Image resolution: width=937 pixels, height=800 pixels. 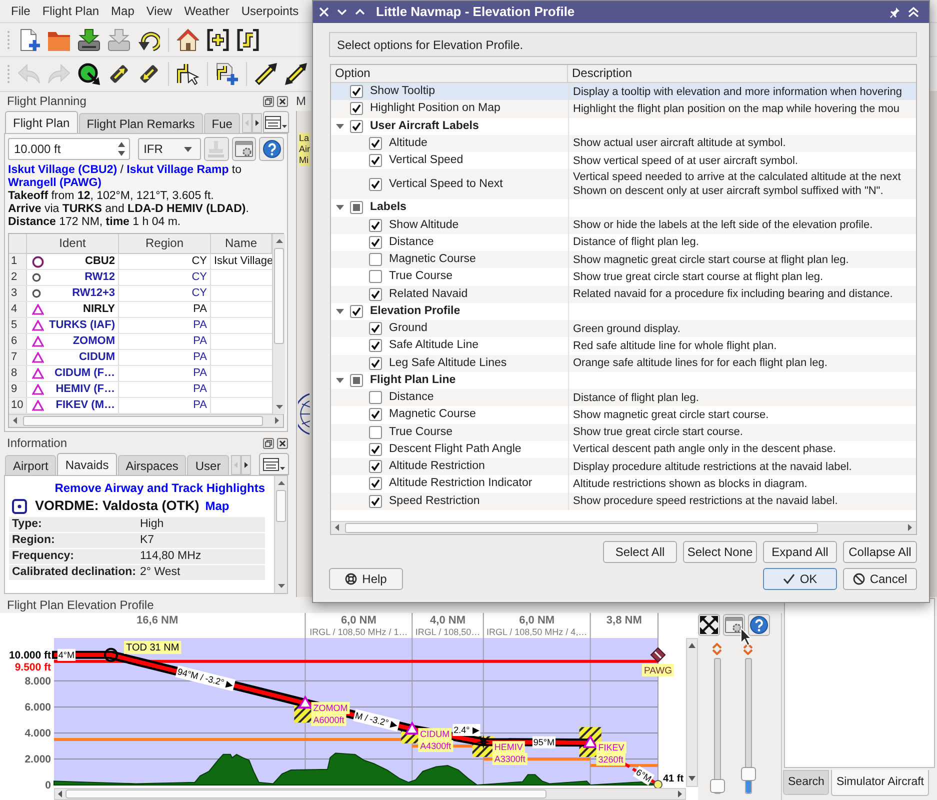 I want to click on settings-button, so click(x=734, y=625).